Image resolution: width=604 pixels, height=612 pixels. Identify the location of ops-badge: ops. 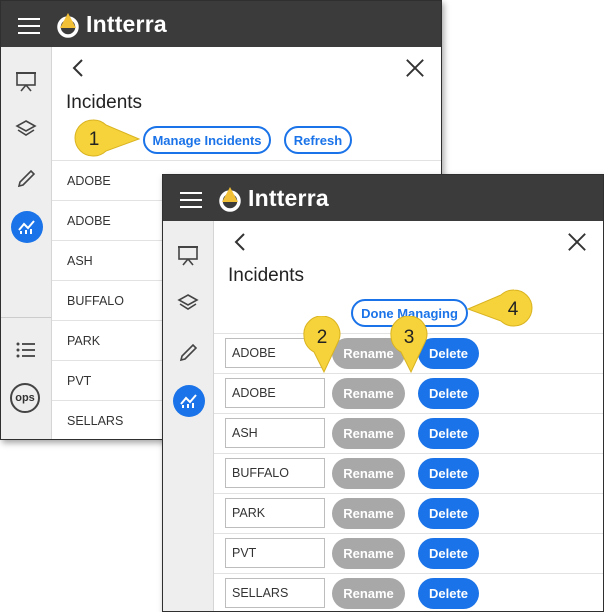
(25, 398).